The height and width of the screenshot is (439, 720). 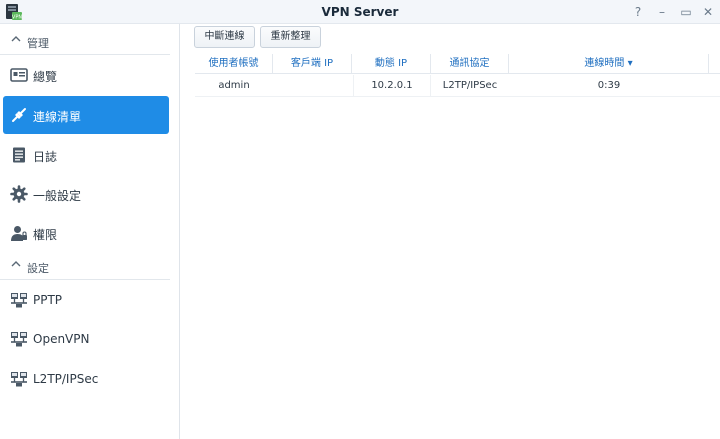 I want to click on sidebar-item-openvpn: OpenVPN, so click(x=86, y=339).